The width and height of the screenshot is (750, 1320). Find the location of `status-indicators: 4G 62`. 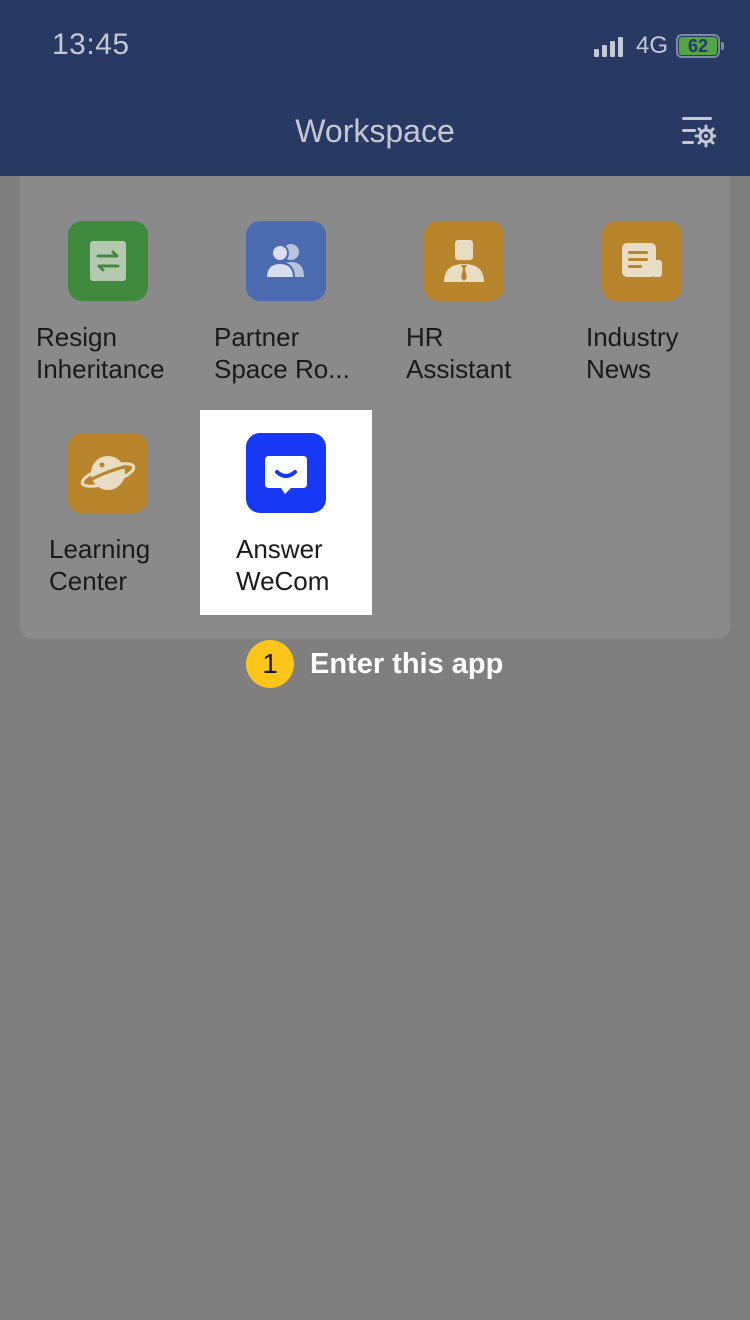

status-indicators: 4G 62 is located at coordinates (658, 46).